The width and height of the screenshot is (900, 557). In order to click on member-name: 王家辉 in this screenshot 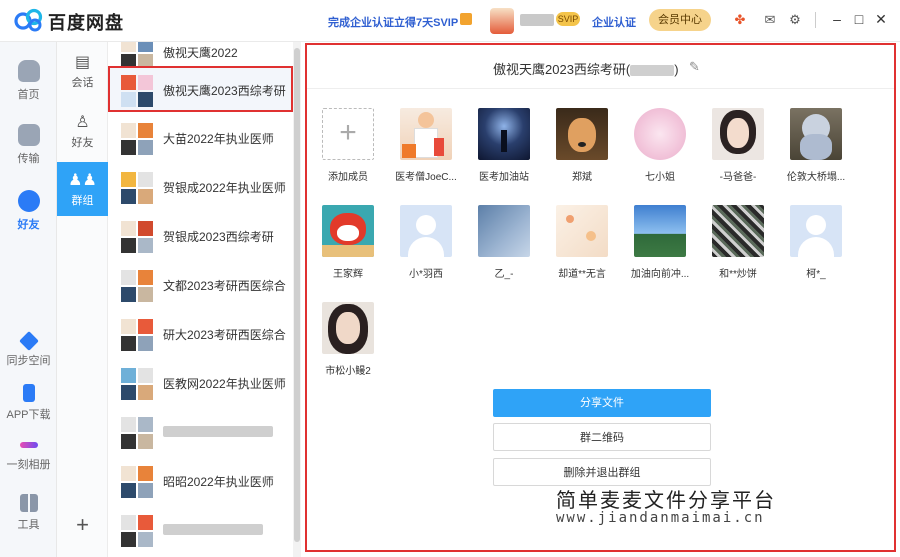, I will do `click(348, 274)`.